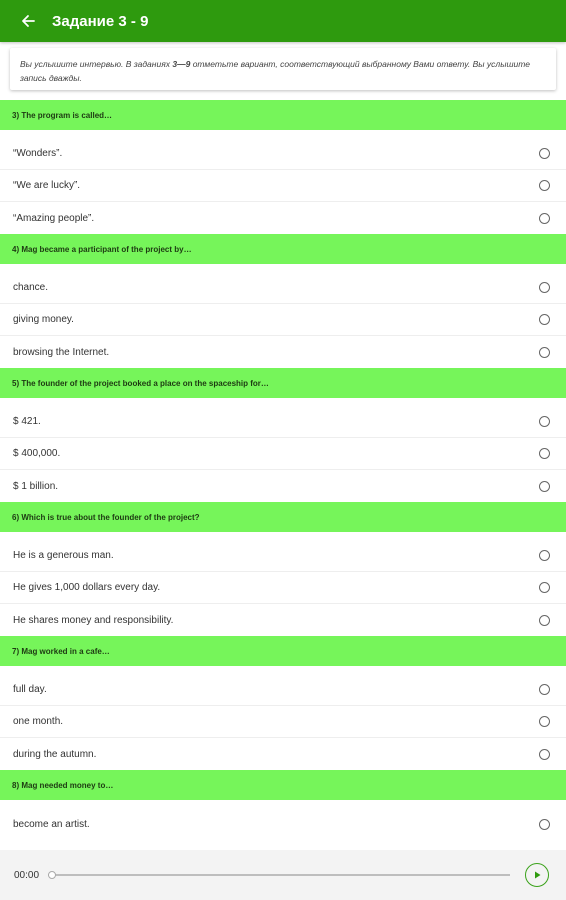  Describe the element at coordinates (181, 64) in the screenshot. I see `instruction-range: 3—9` at that location.